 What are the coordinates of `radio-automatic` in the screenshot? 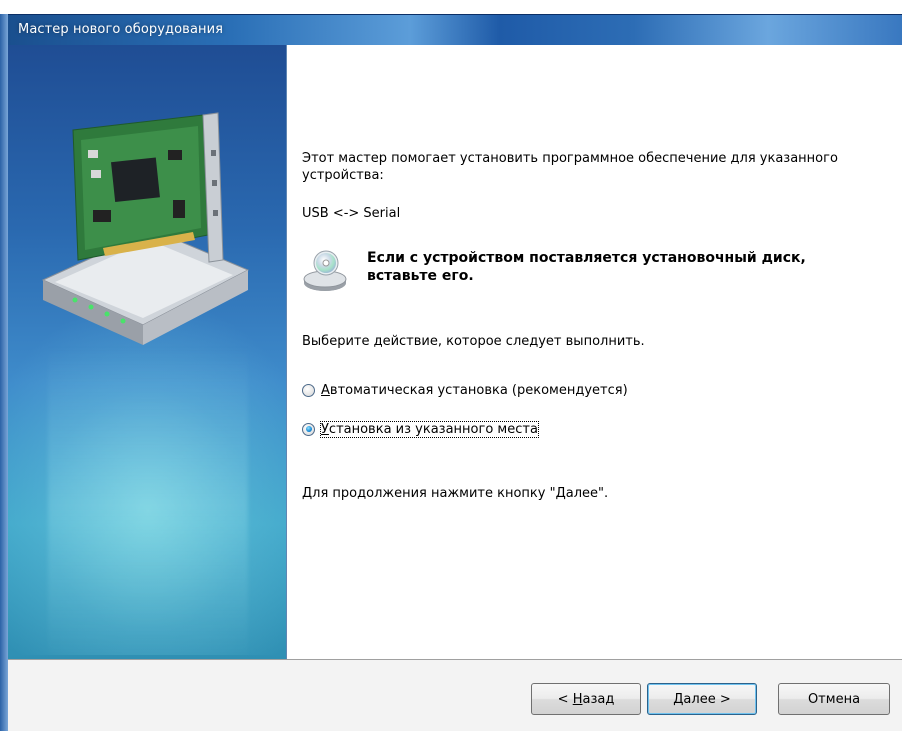 It's located at (308, 390).